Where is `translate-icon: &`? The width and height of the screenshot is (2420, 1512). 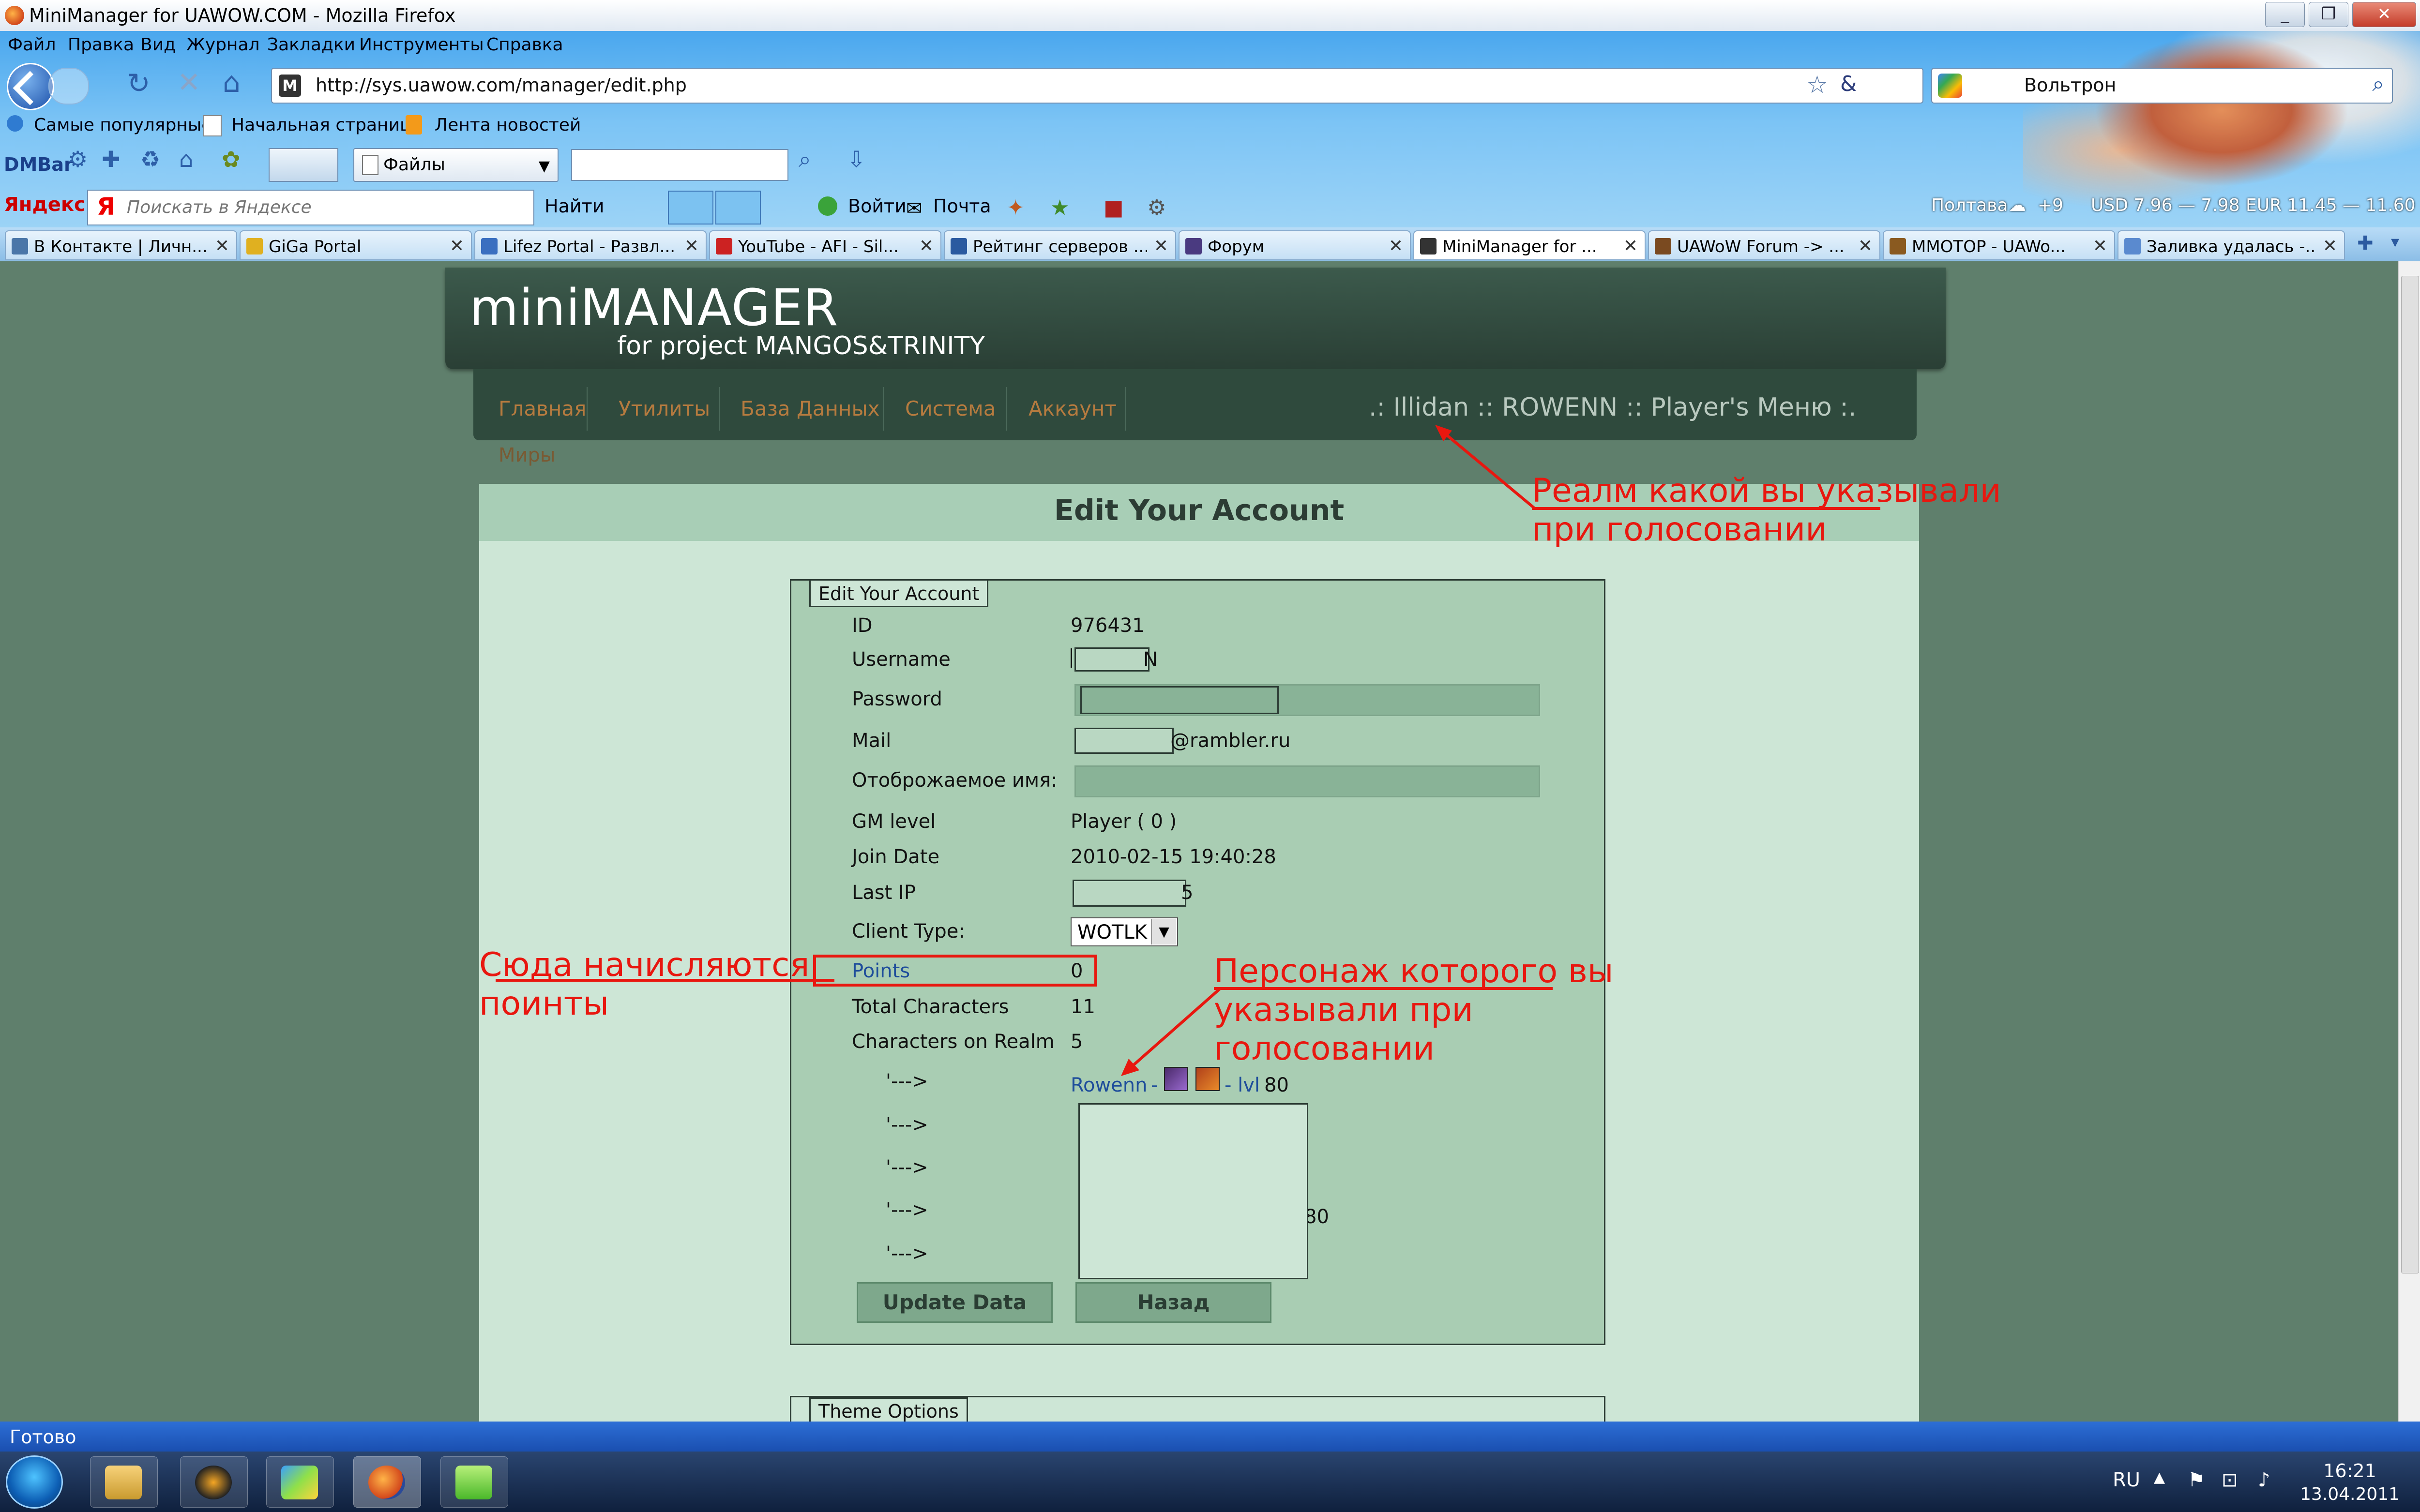
translate-icon: & is located at coordinates (1848, 84).